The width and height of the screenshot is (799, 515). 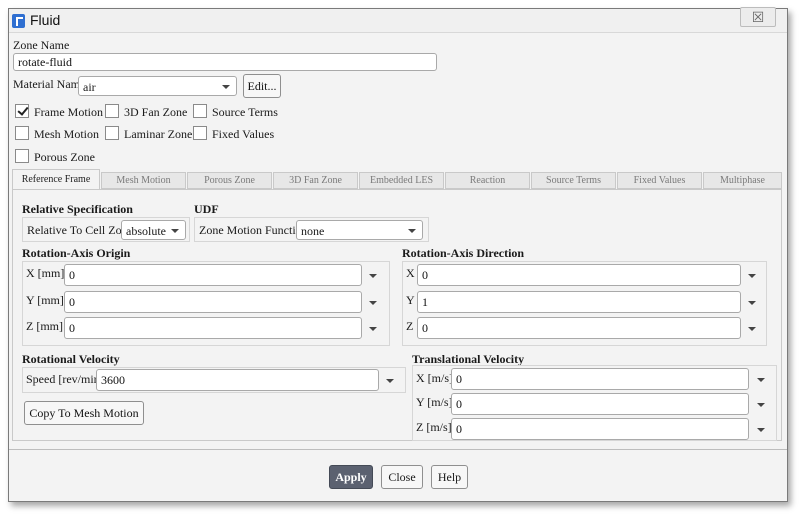 What do you see at coordinates (579, 302) in the screenshot?
I see `direction-y-input: 1` at bounding box center [579, 302].